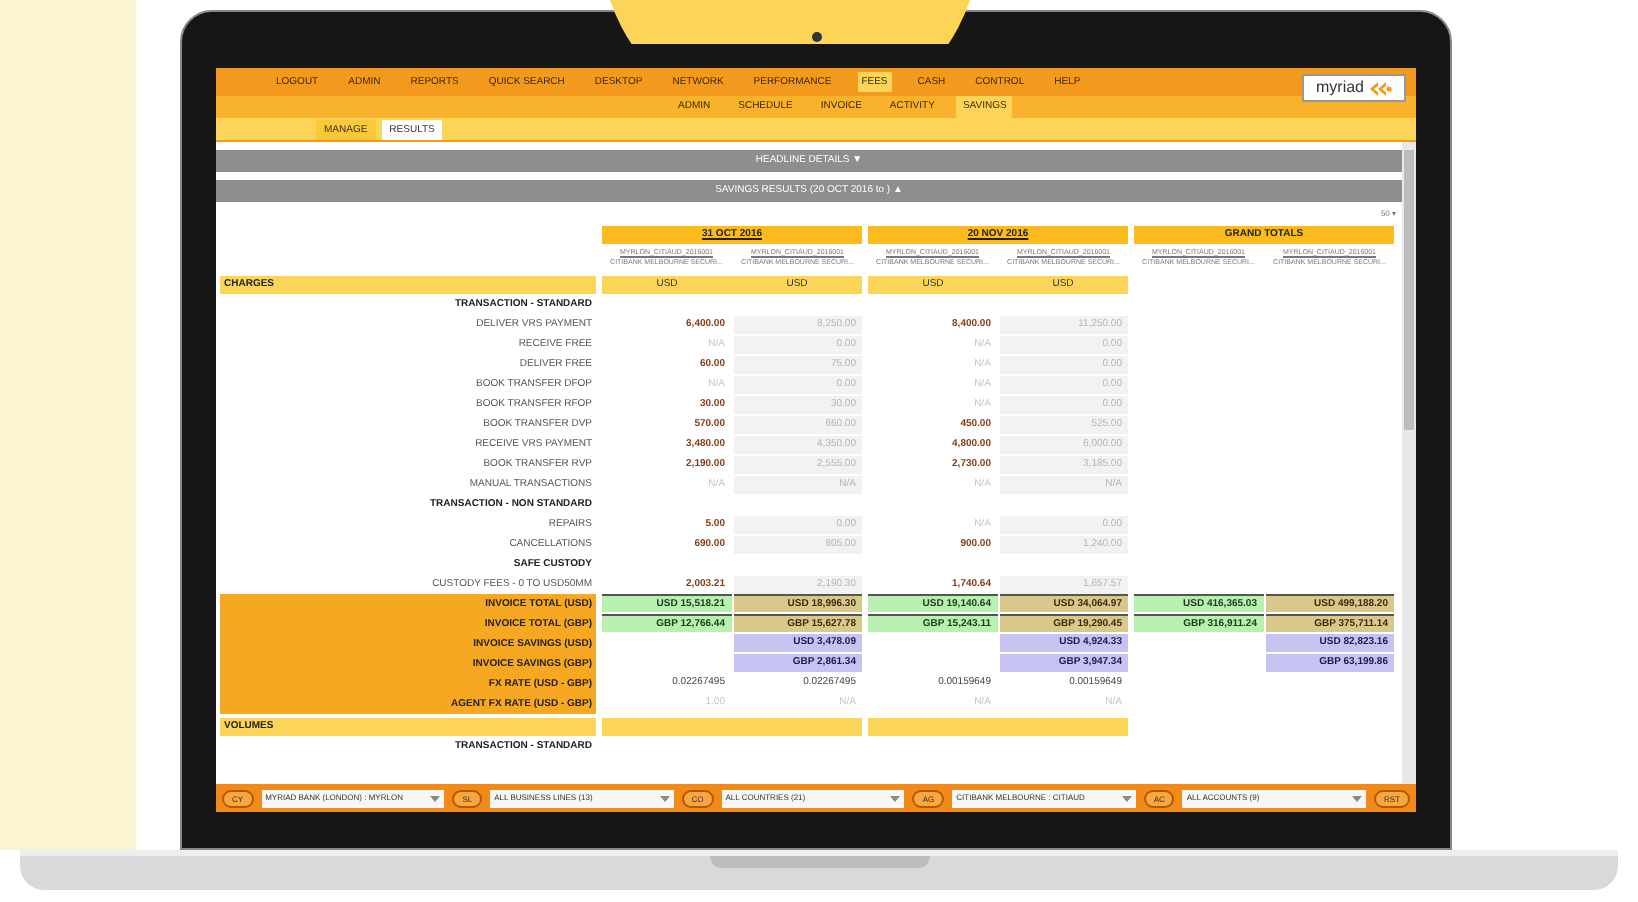  Describe the element at coordinates (1354, 88) in the screenshot. I see `logo: myriad` at that location.